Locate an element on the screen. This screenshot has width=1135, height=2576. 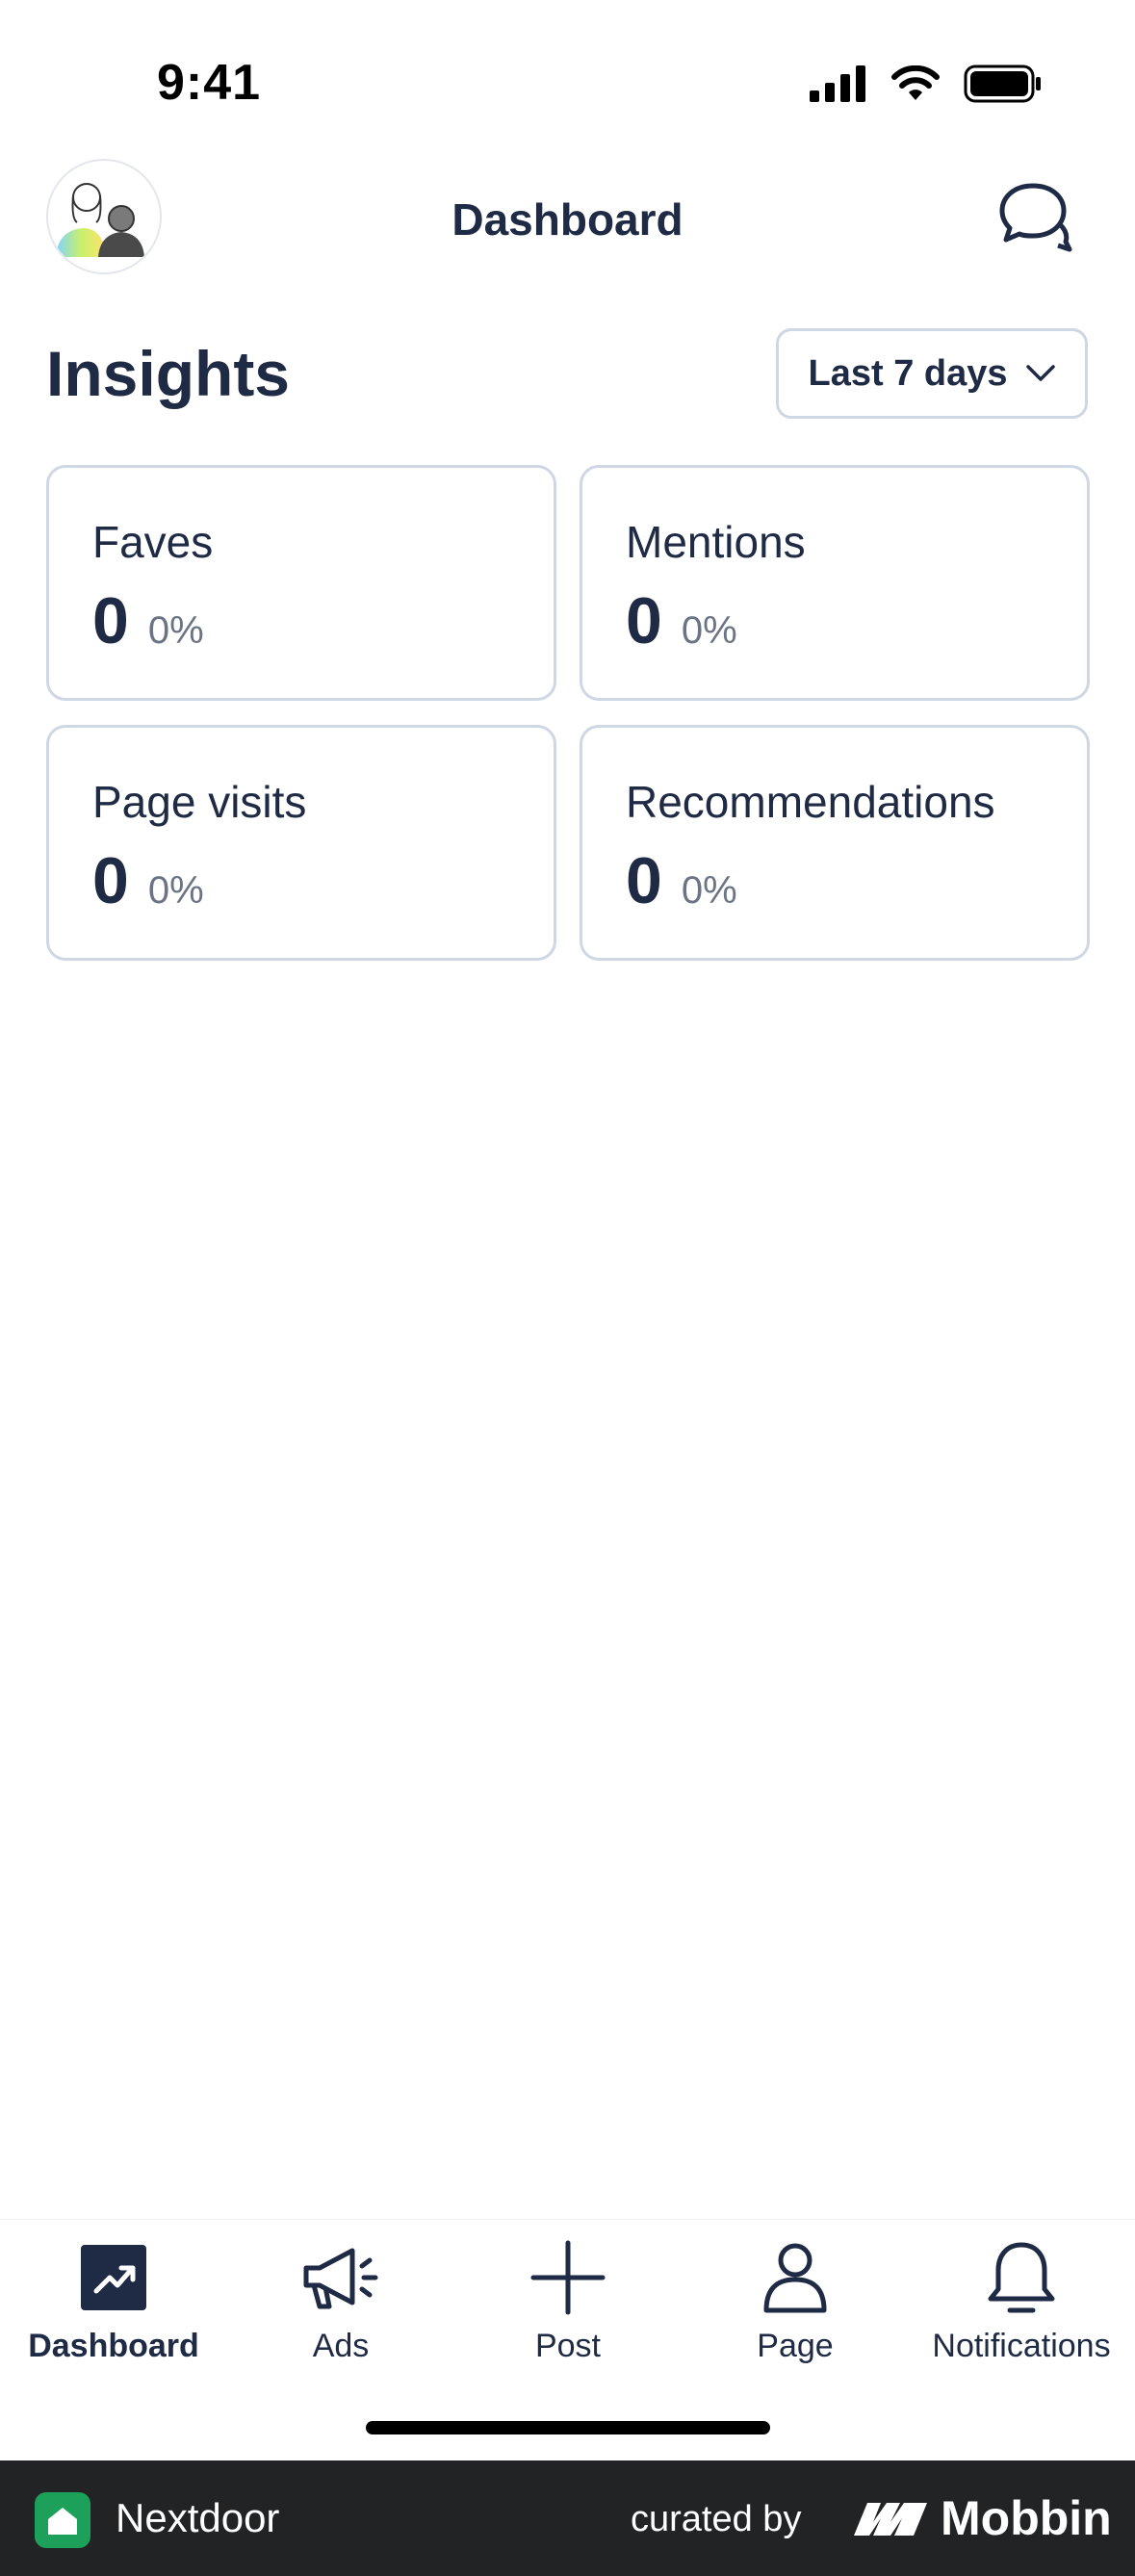
footer-app-name: Nextdoor is located at coordinates (198, 2518).